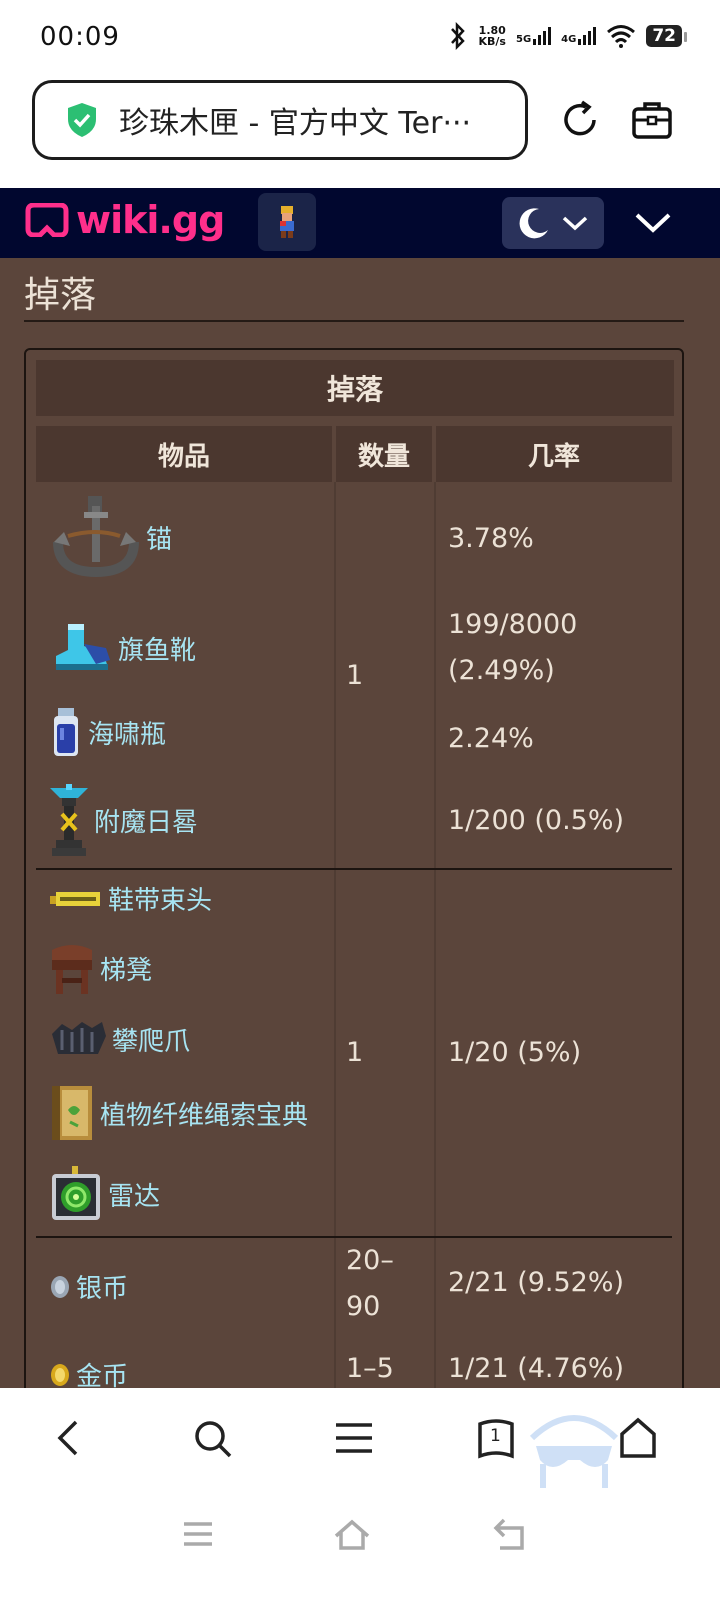  I want to click on item-name-link: 金币, so click(102, 1372).